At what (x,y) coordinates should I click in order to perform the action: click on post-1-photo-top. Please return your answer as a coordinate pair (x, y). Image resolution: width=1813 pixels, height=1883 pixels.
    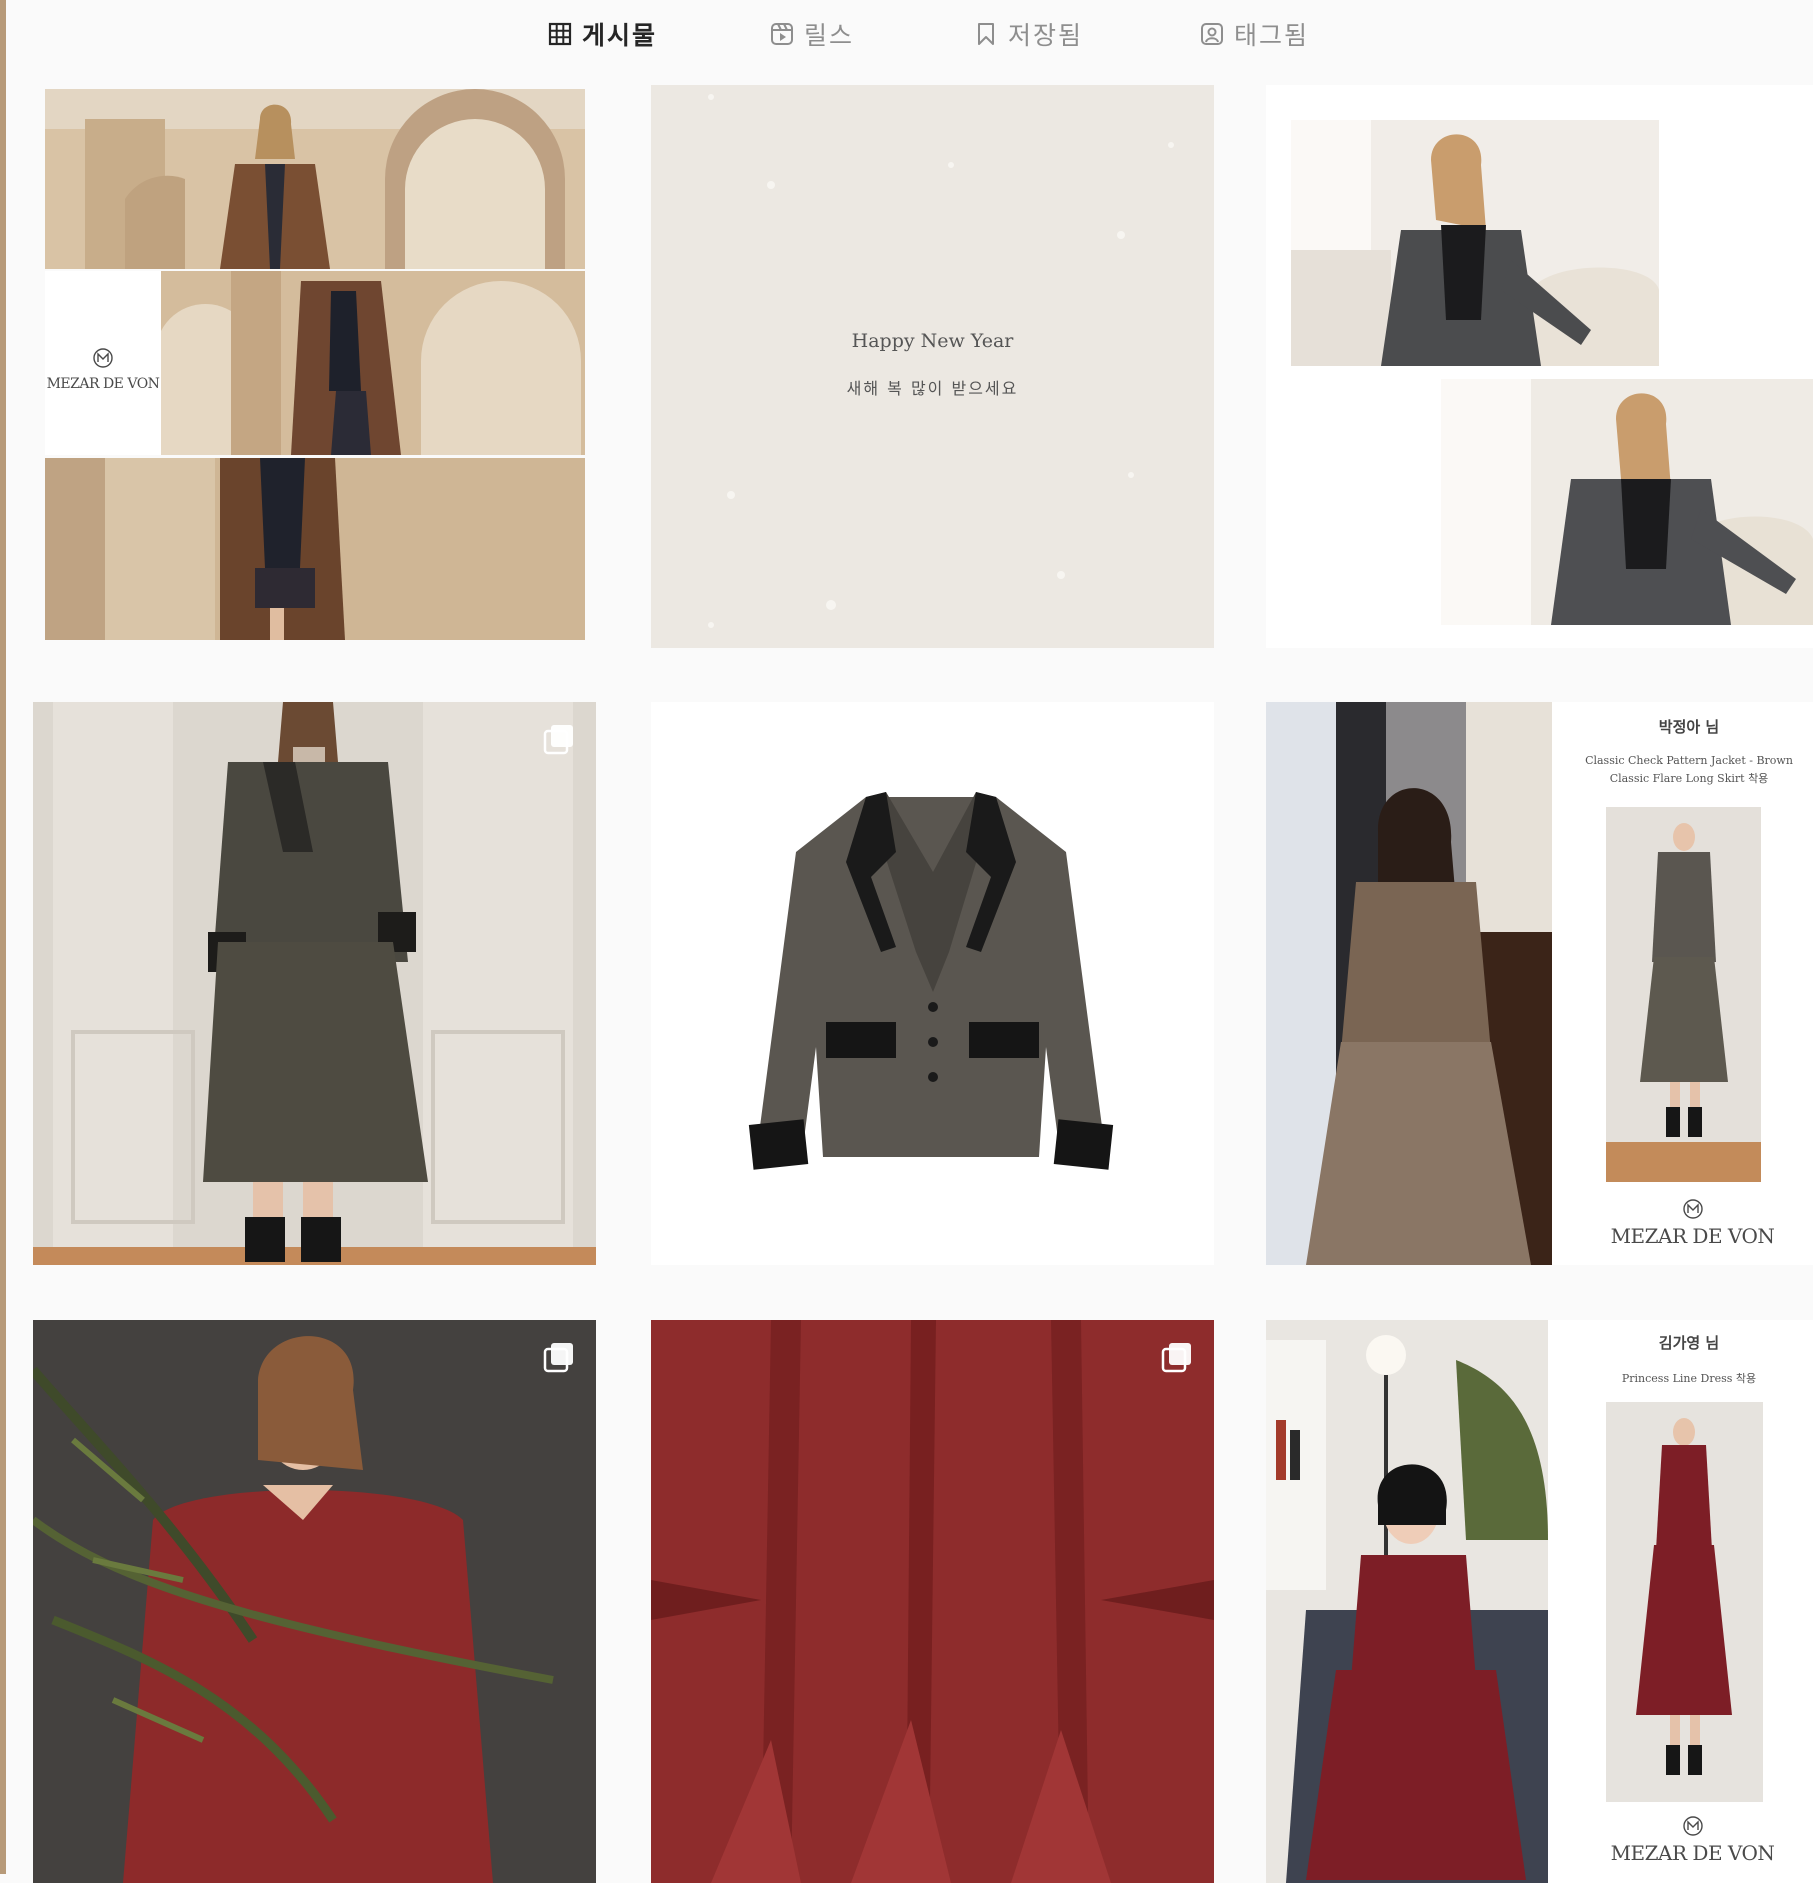
    Looking at the image, I should click on (315, 179).